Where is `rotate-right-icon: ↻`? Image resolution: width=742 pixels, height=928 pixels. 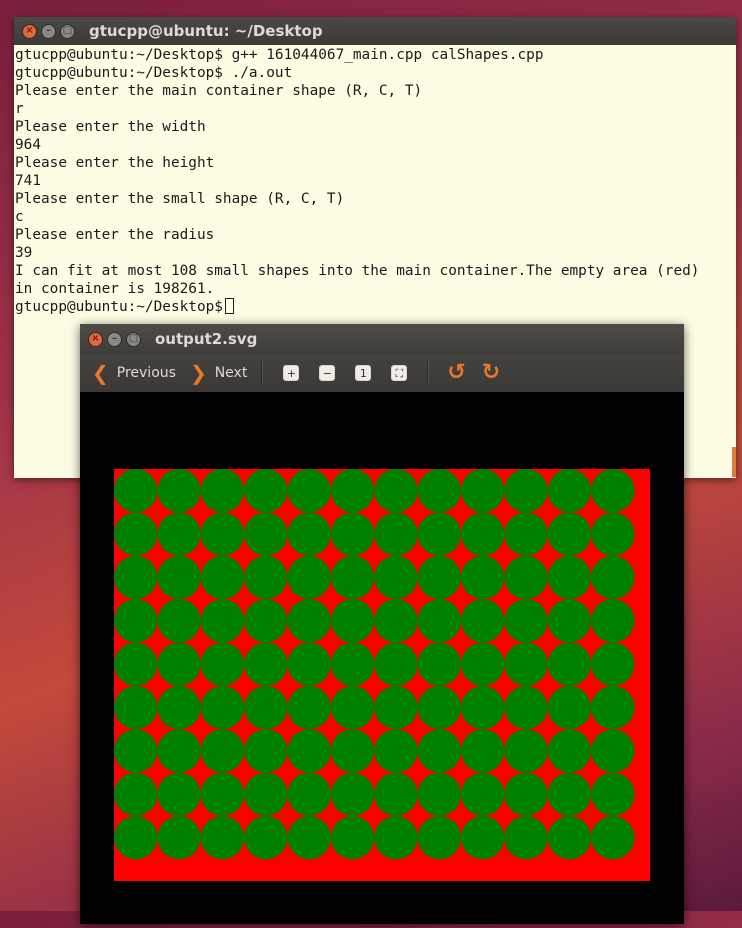 rotate-right-icon: ↻ is located at coordinates (491, 373).